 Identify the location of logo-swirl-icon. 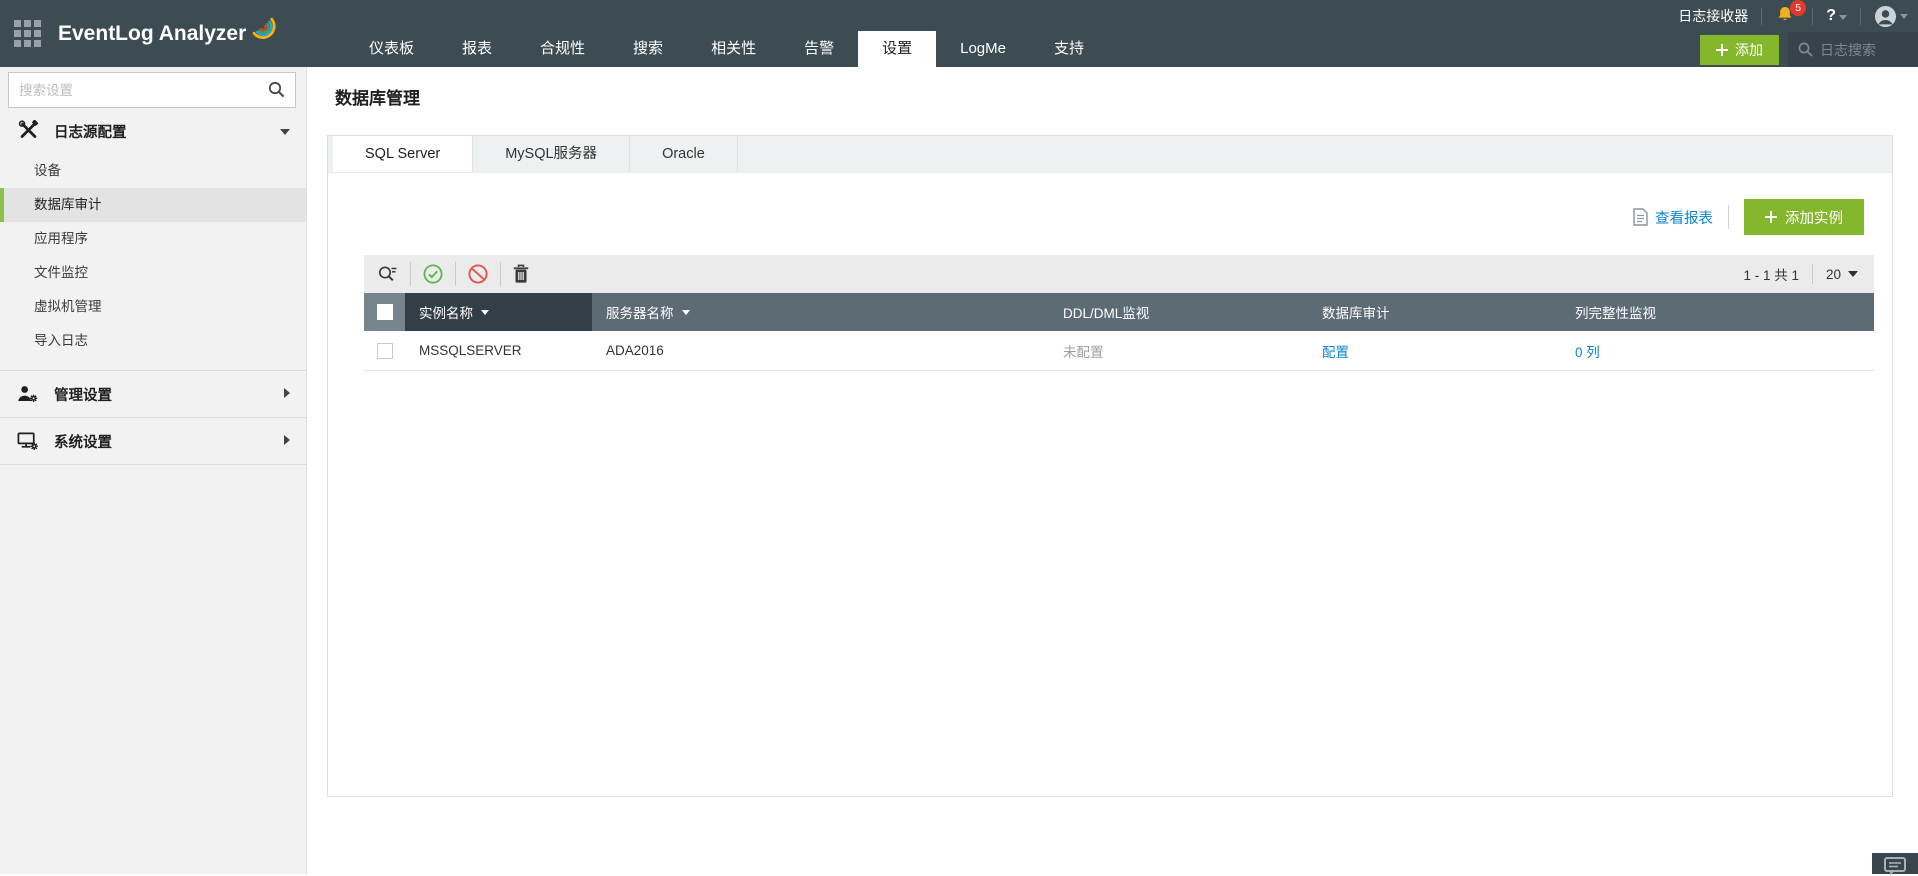
(264, 28).